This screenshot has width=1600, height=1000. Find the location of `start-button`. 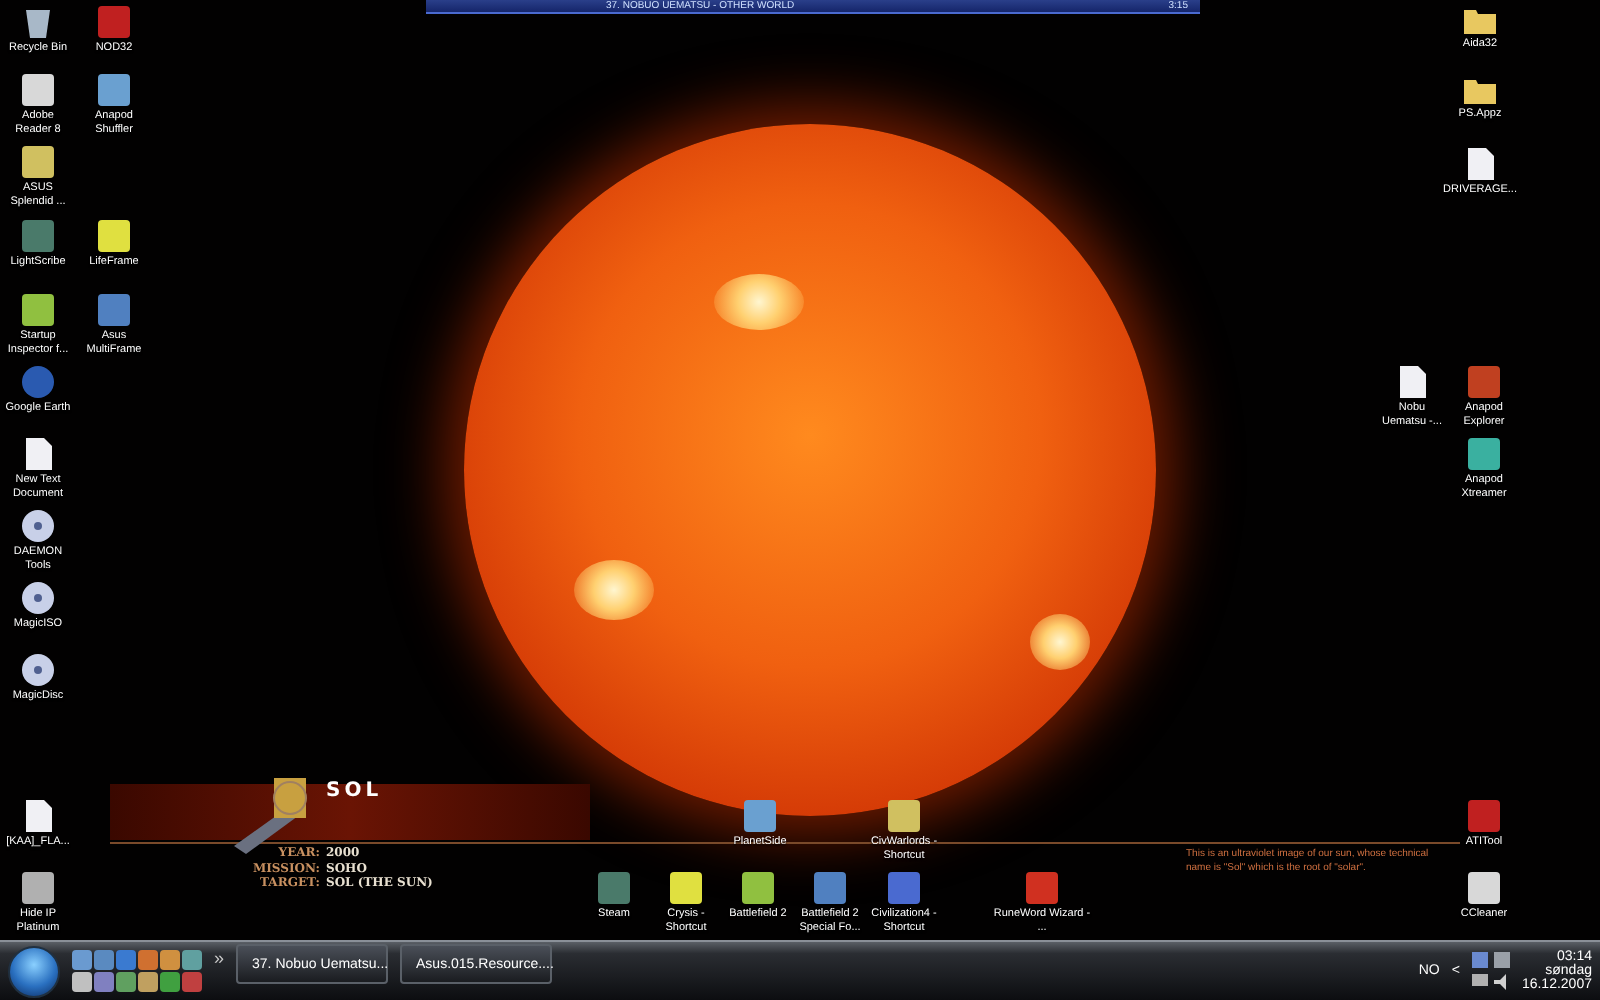

start-button is located at coordinates (34, 971).